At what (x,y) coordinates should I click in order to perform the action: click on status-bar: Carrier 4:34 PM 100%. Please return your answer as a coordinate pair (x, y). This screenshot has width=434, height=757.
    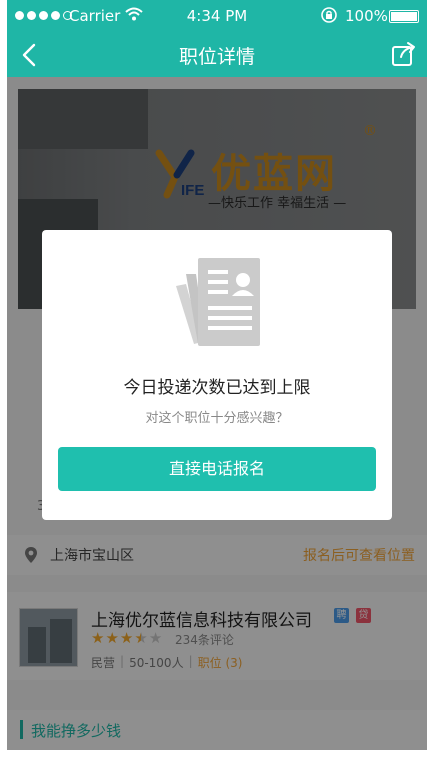
    Looking at the image, I should click on (217, 16).